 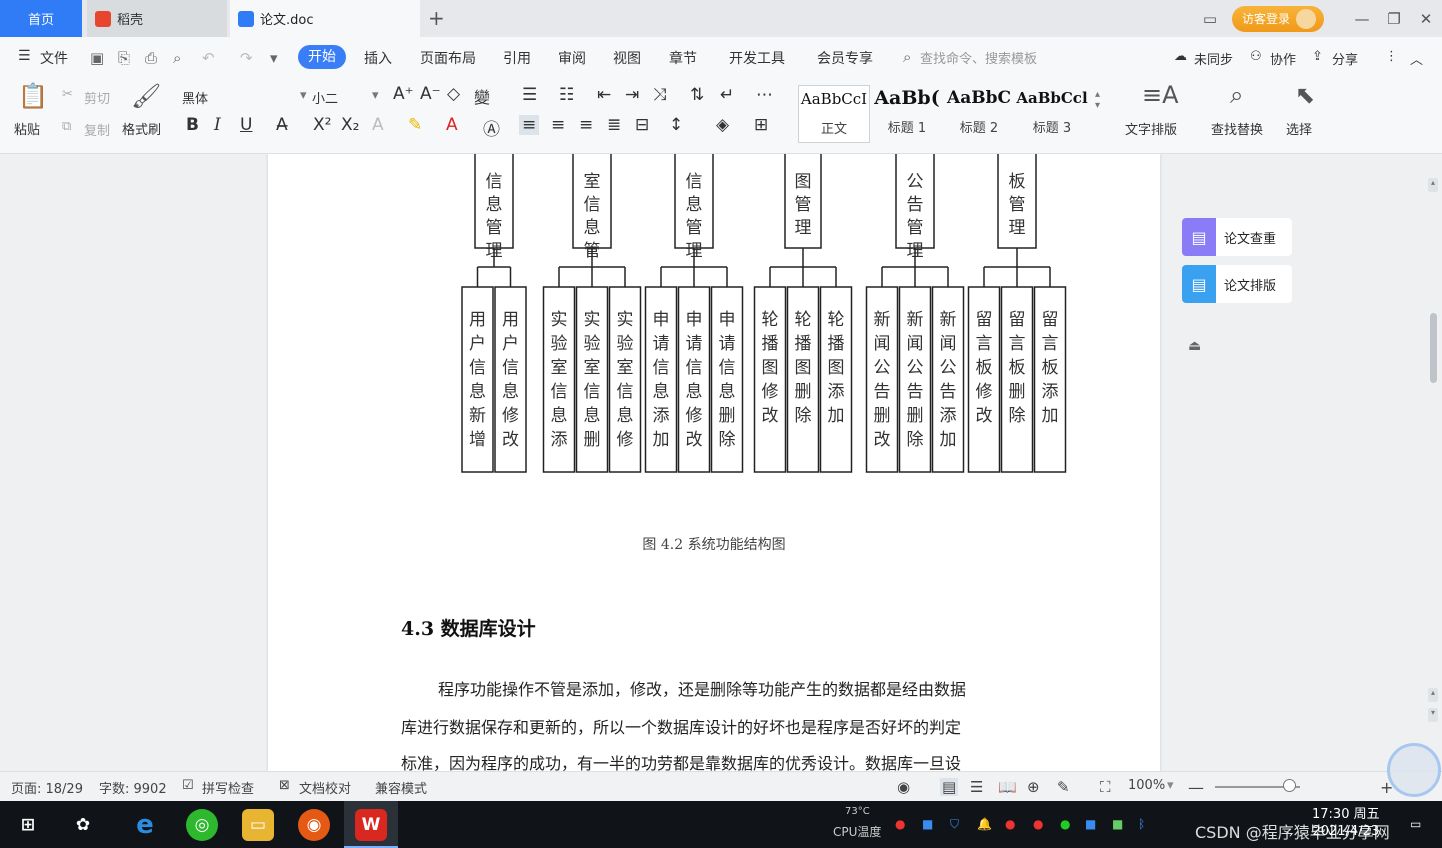 I want to click on increase-indent-icon: ⇥, so click(x=632, y=95).